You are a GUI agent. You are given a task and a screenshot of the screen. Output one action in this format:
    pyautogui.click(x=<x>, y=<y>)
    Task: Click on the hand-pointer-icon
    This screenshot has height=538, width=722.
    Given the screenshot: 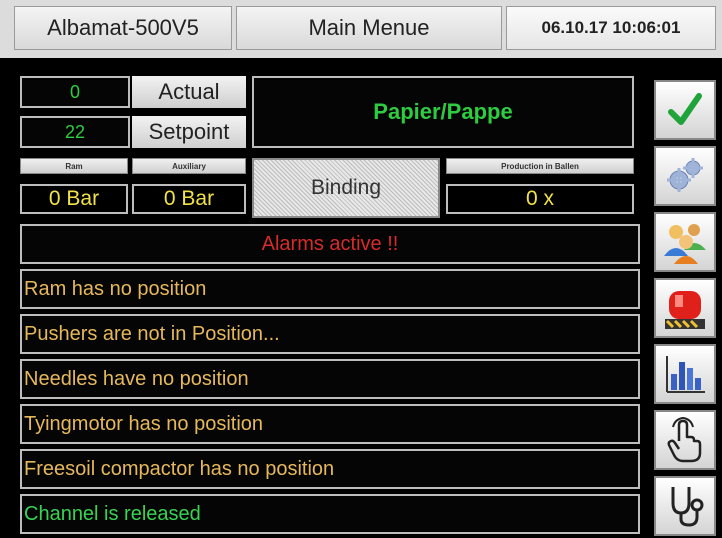 What is the action you would take?
    pyautogui.click(x=684, y=440)
    